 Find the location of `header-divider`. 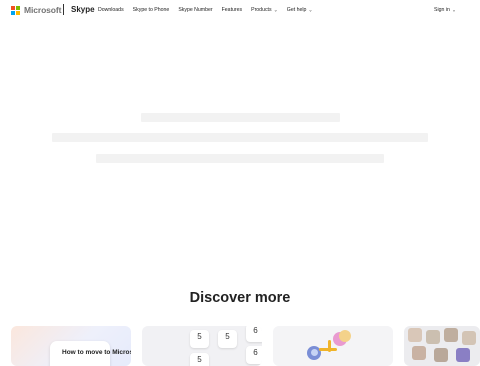

header-divider is located at coordinates (63, 9).